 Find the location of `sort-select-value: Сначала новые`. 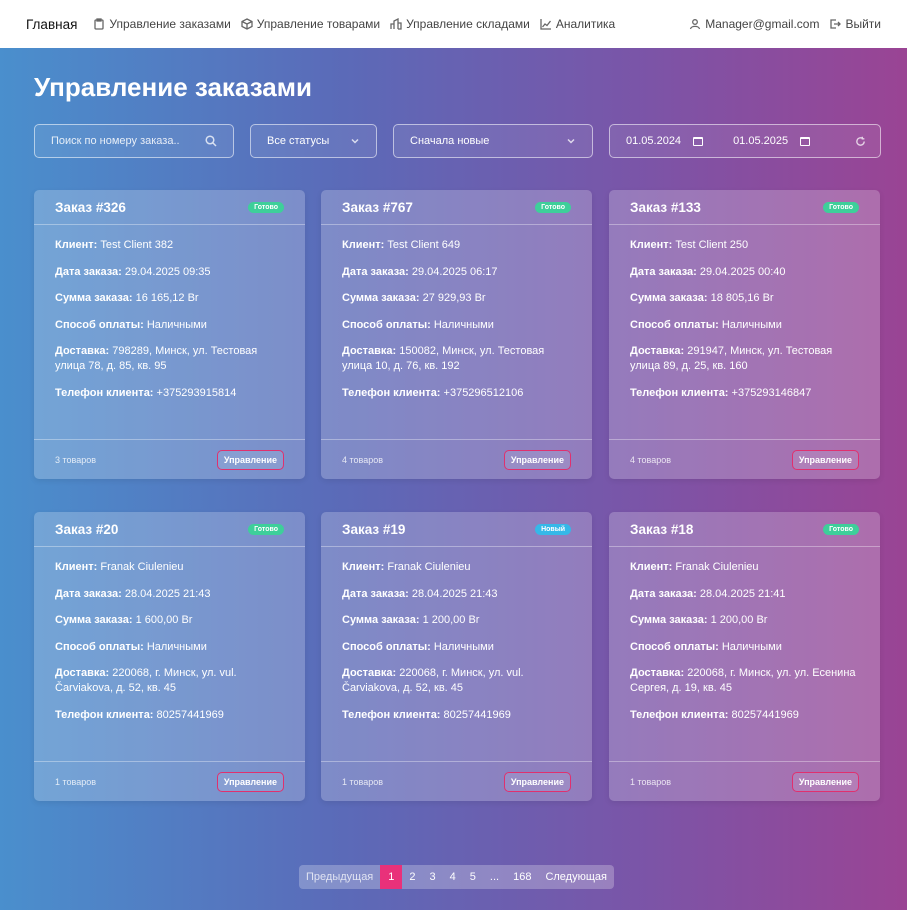

sort-select-value: Сначала новые is located at coordinates (450, 141).